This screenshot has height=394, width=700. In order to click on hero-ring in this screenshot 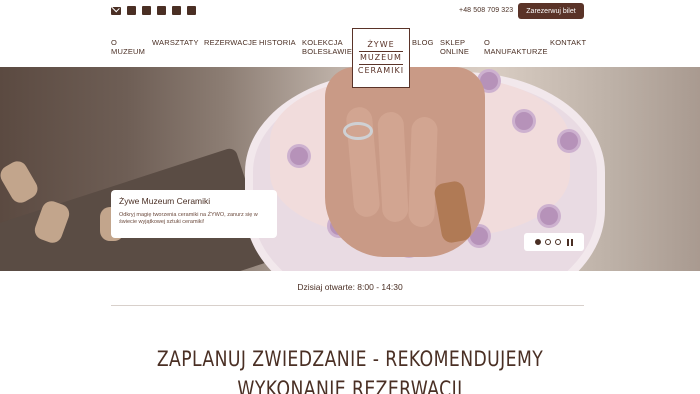, I will do `click(358, 131)`.